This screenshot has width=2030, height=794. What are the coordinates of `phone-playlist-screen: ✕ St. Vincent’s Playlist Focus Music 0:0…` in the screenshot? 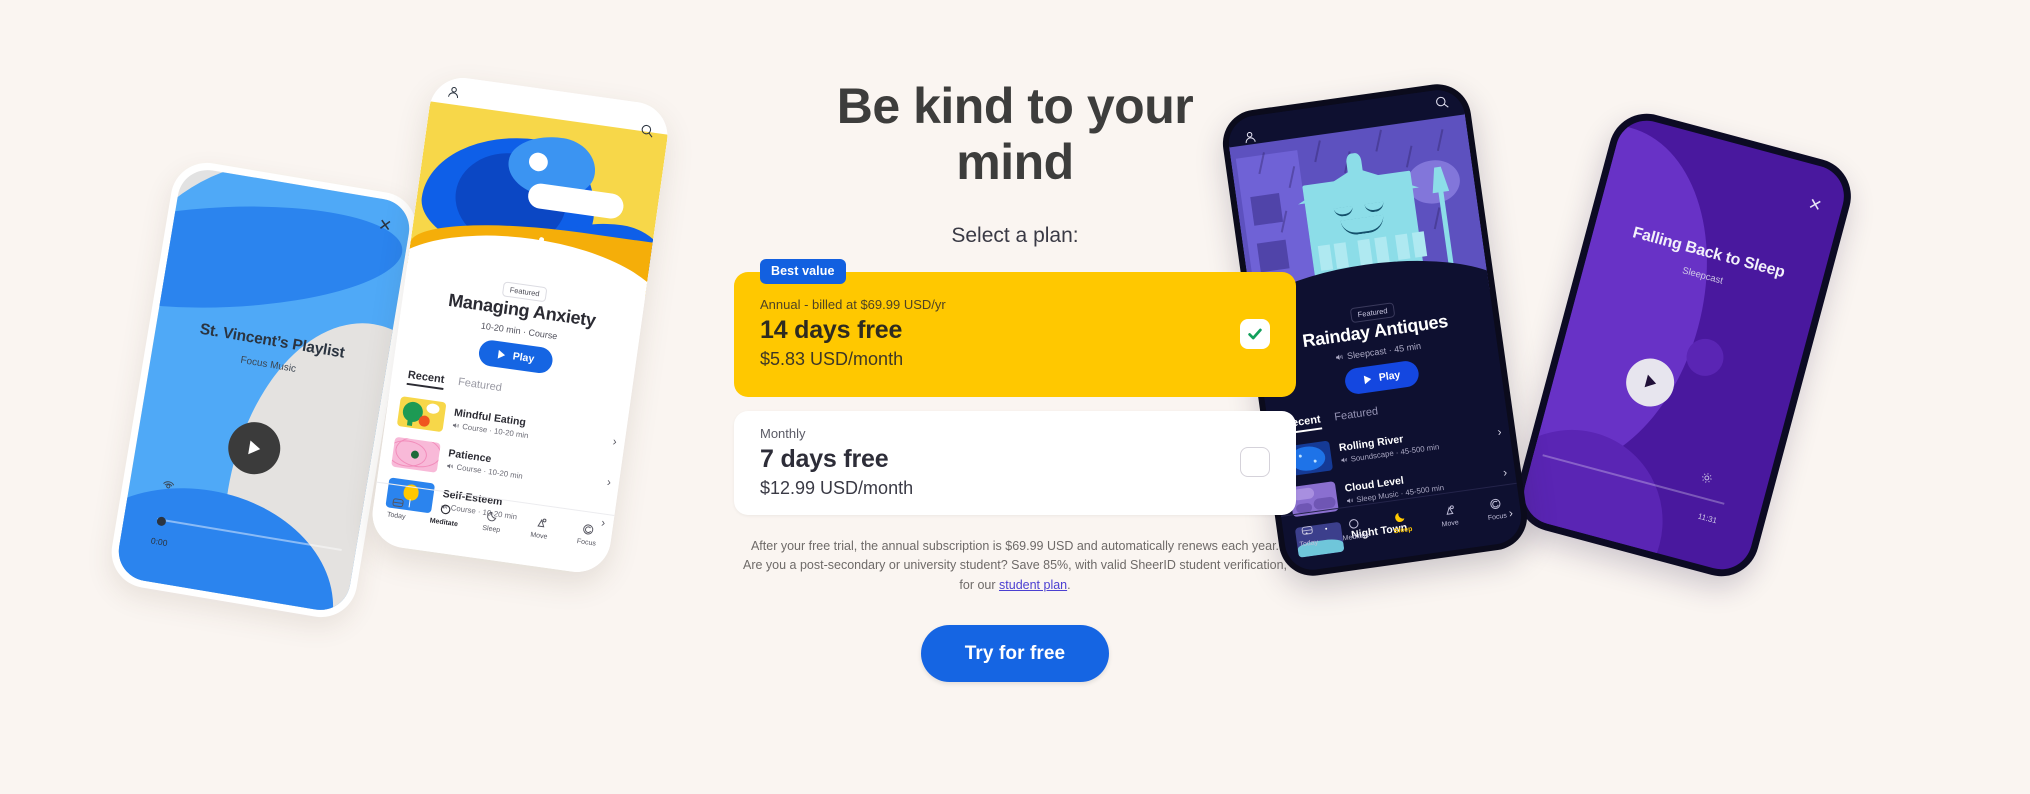 It's located at (264, 390).